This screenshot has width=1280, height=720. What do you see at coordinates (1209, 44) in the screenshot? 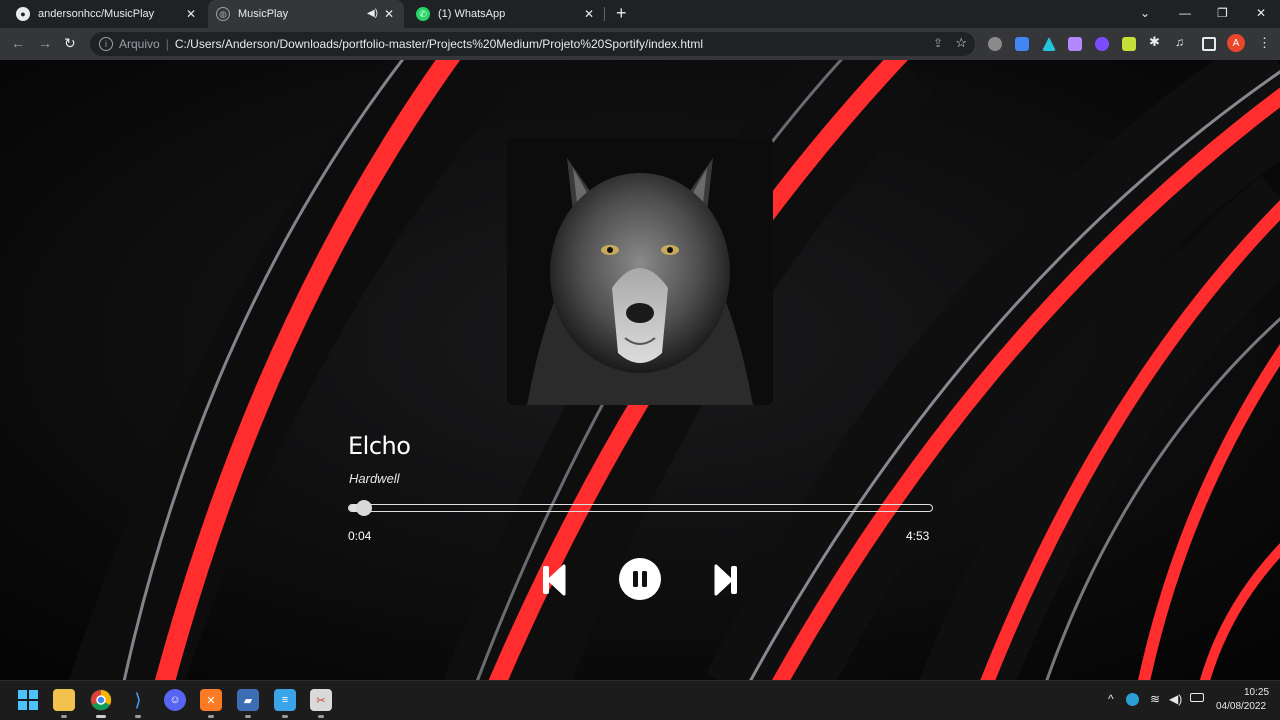
I see `side-panel-icon` at bounding box center [1209, 44].